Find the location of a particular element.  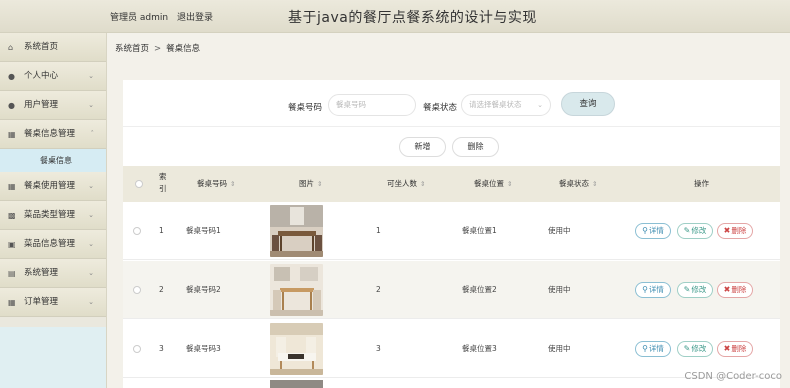

sidebar-item-personal-center: ● 个人中心 ⌄ is located at coordinates (53, 76).